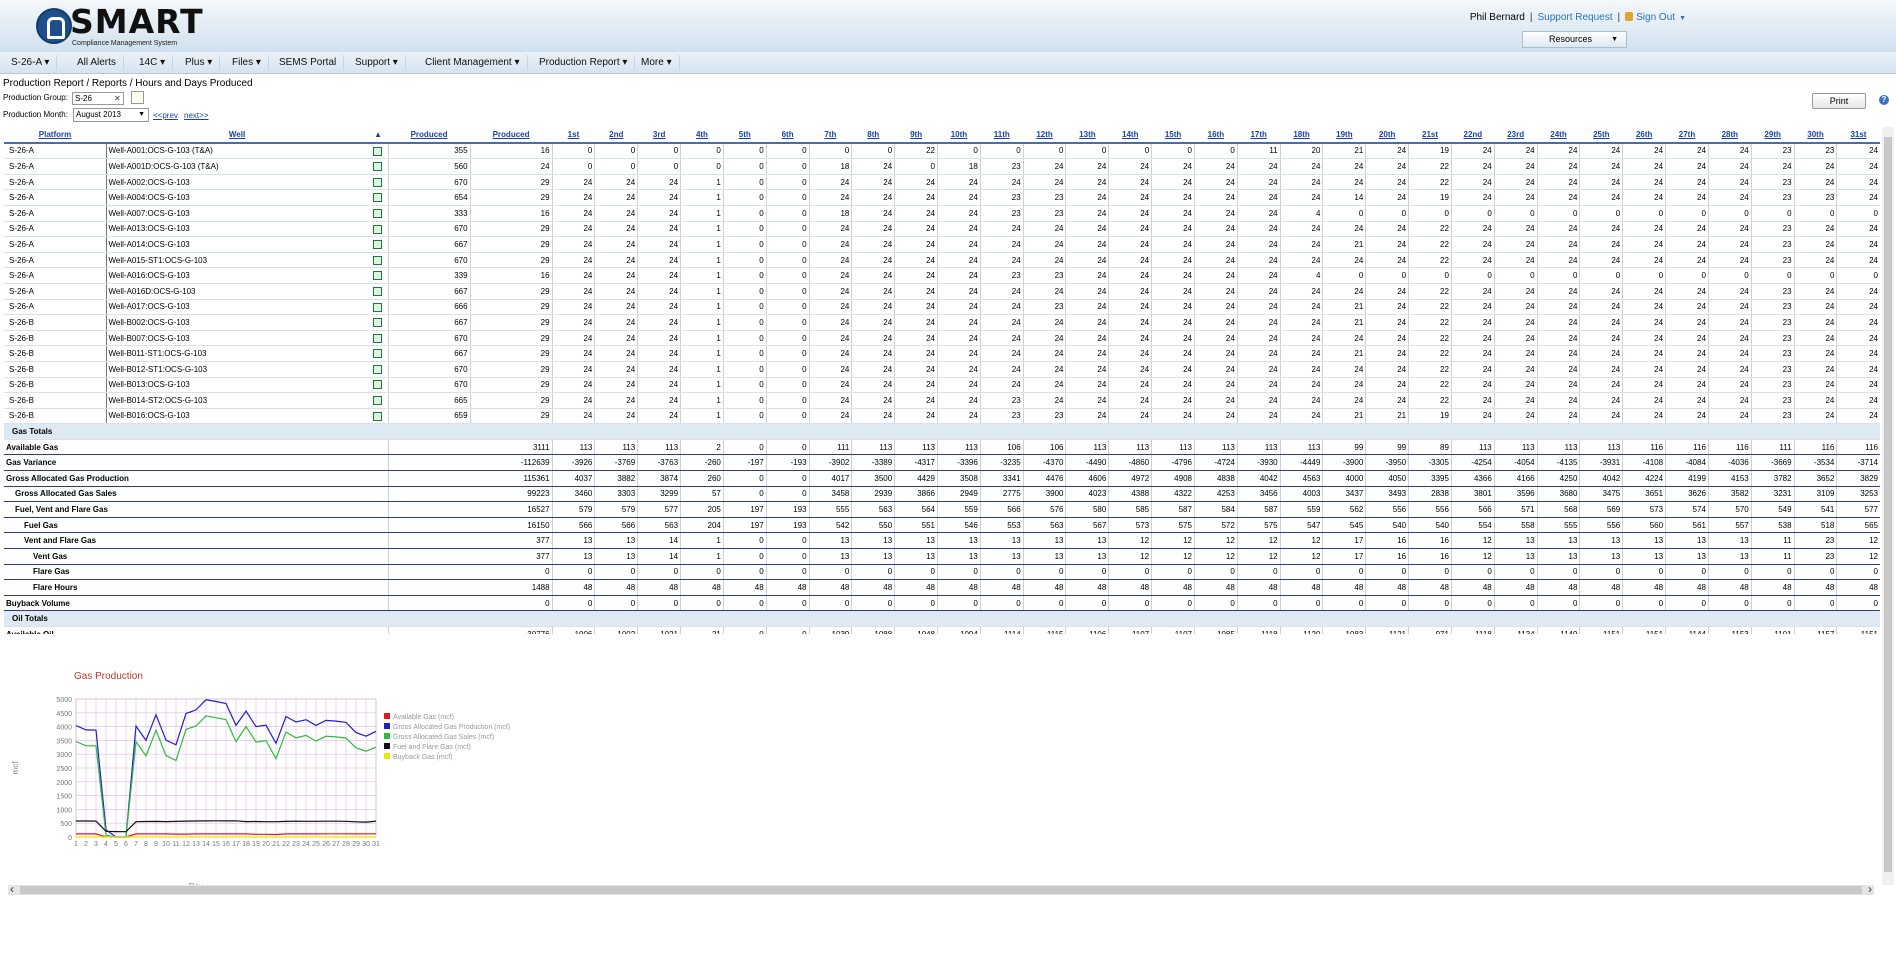 The image size is (1896, 953). I want to click on help-icon: ?, so click(1884, 100).